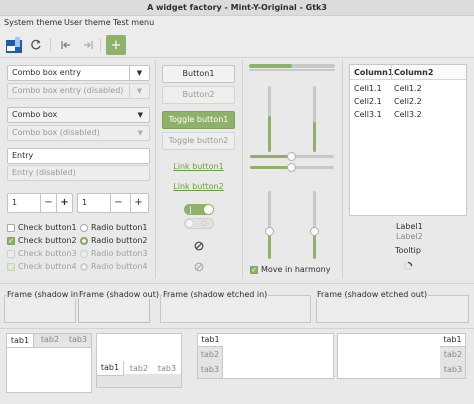 The width and height of the screenshot is (474, 404). What do you see at coordinates (78, 340) in the screenshot?
I see `tab-top-3: tab3` at bounding box center [78, 340].